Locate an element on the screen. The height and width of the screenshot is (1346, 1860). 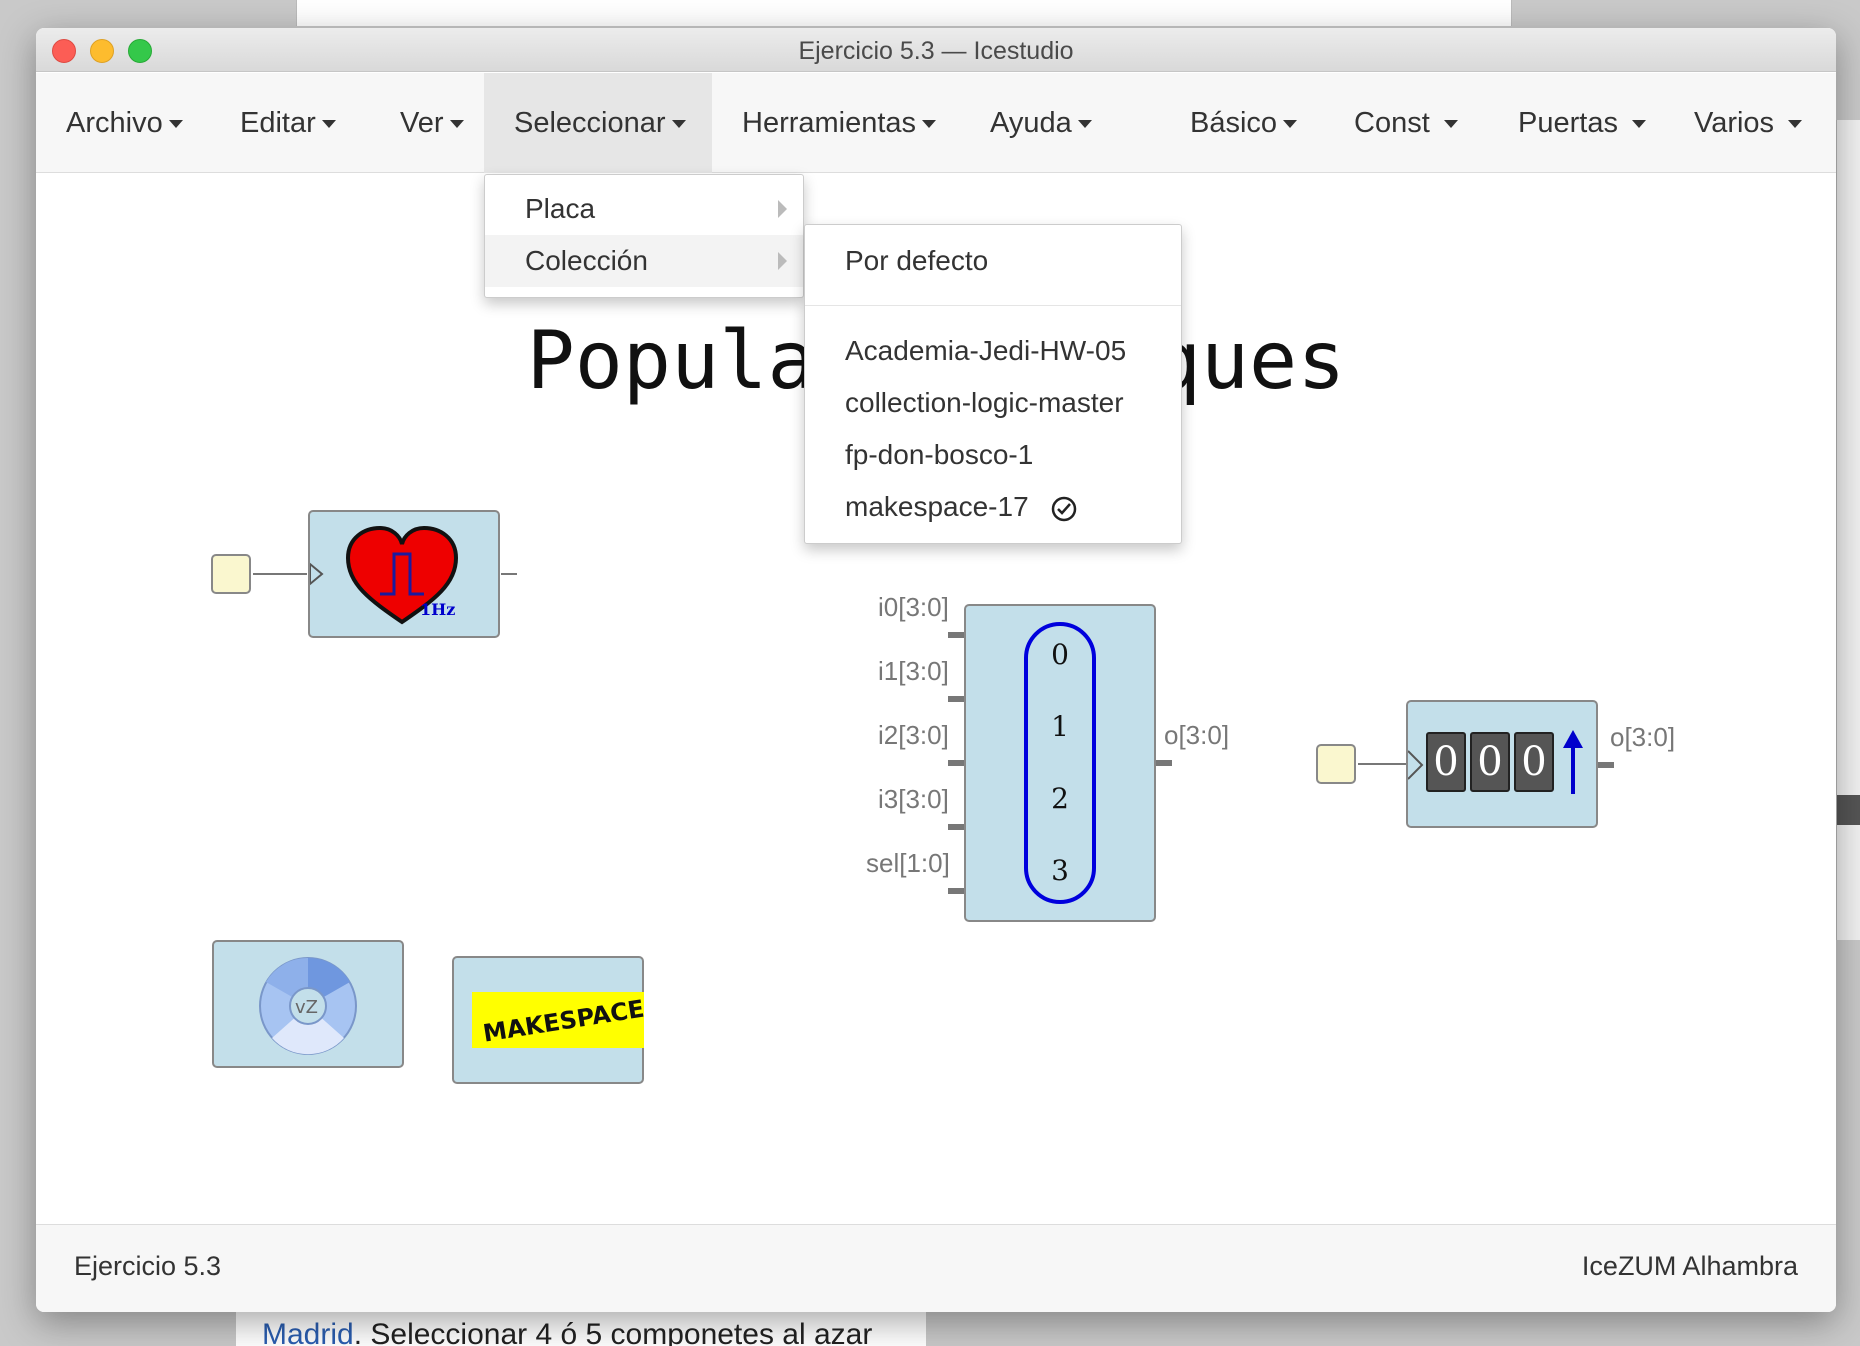
mux-selector-oval: 0 1 2 3 is located at coordinates (1060, 763).